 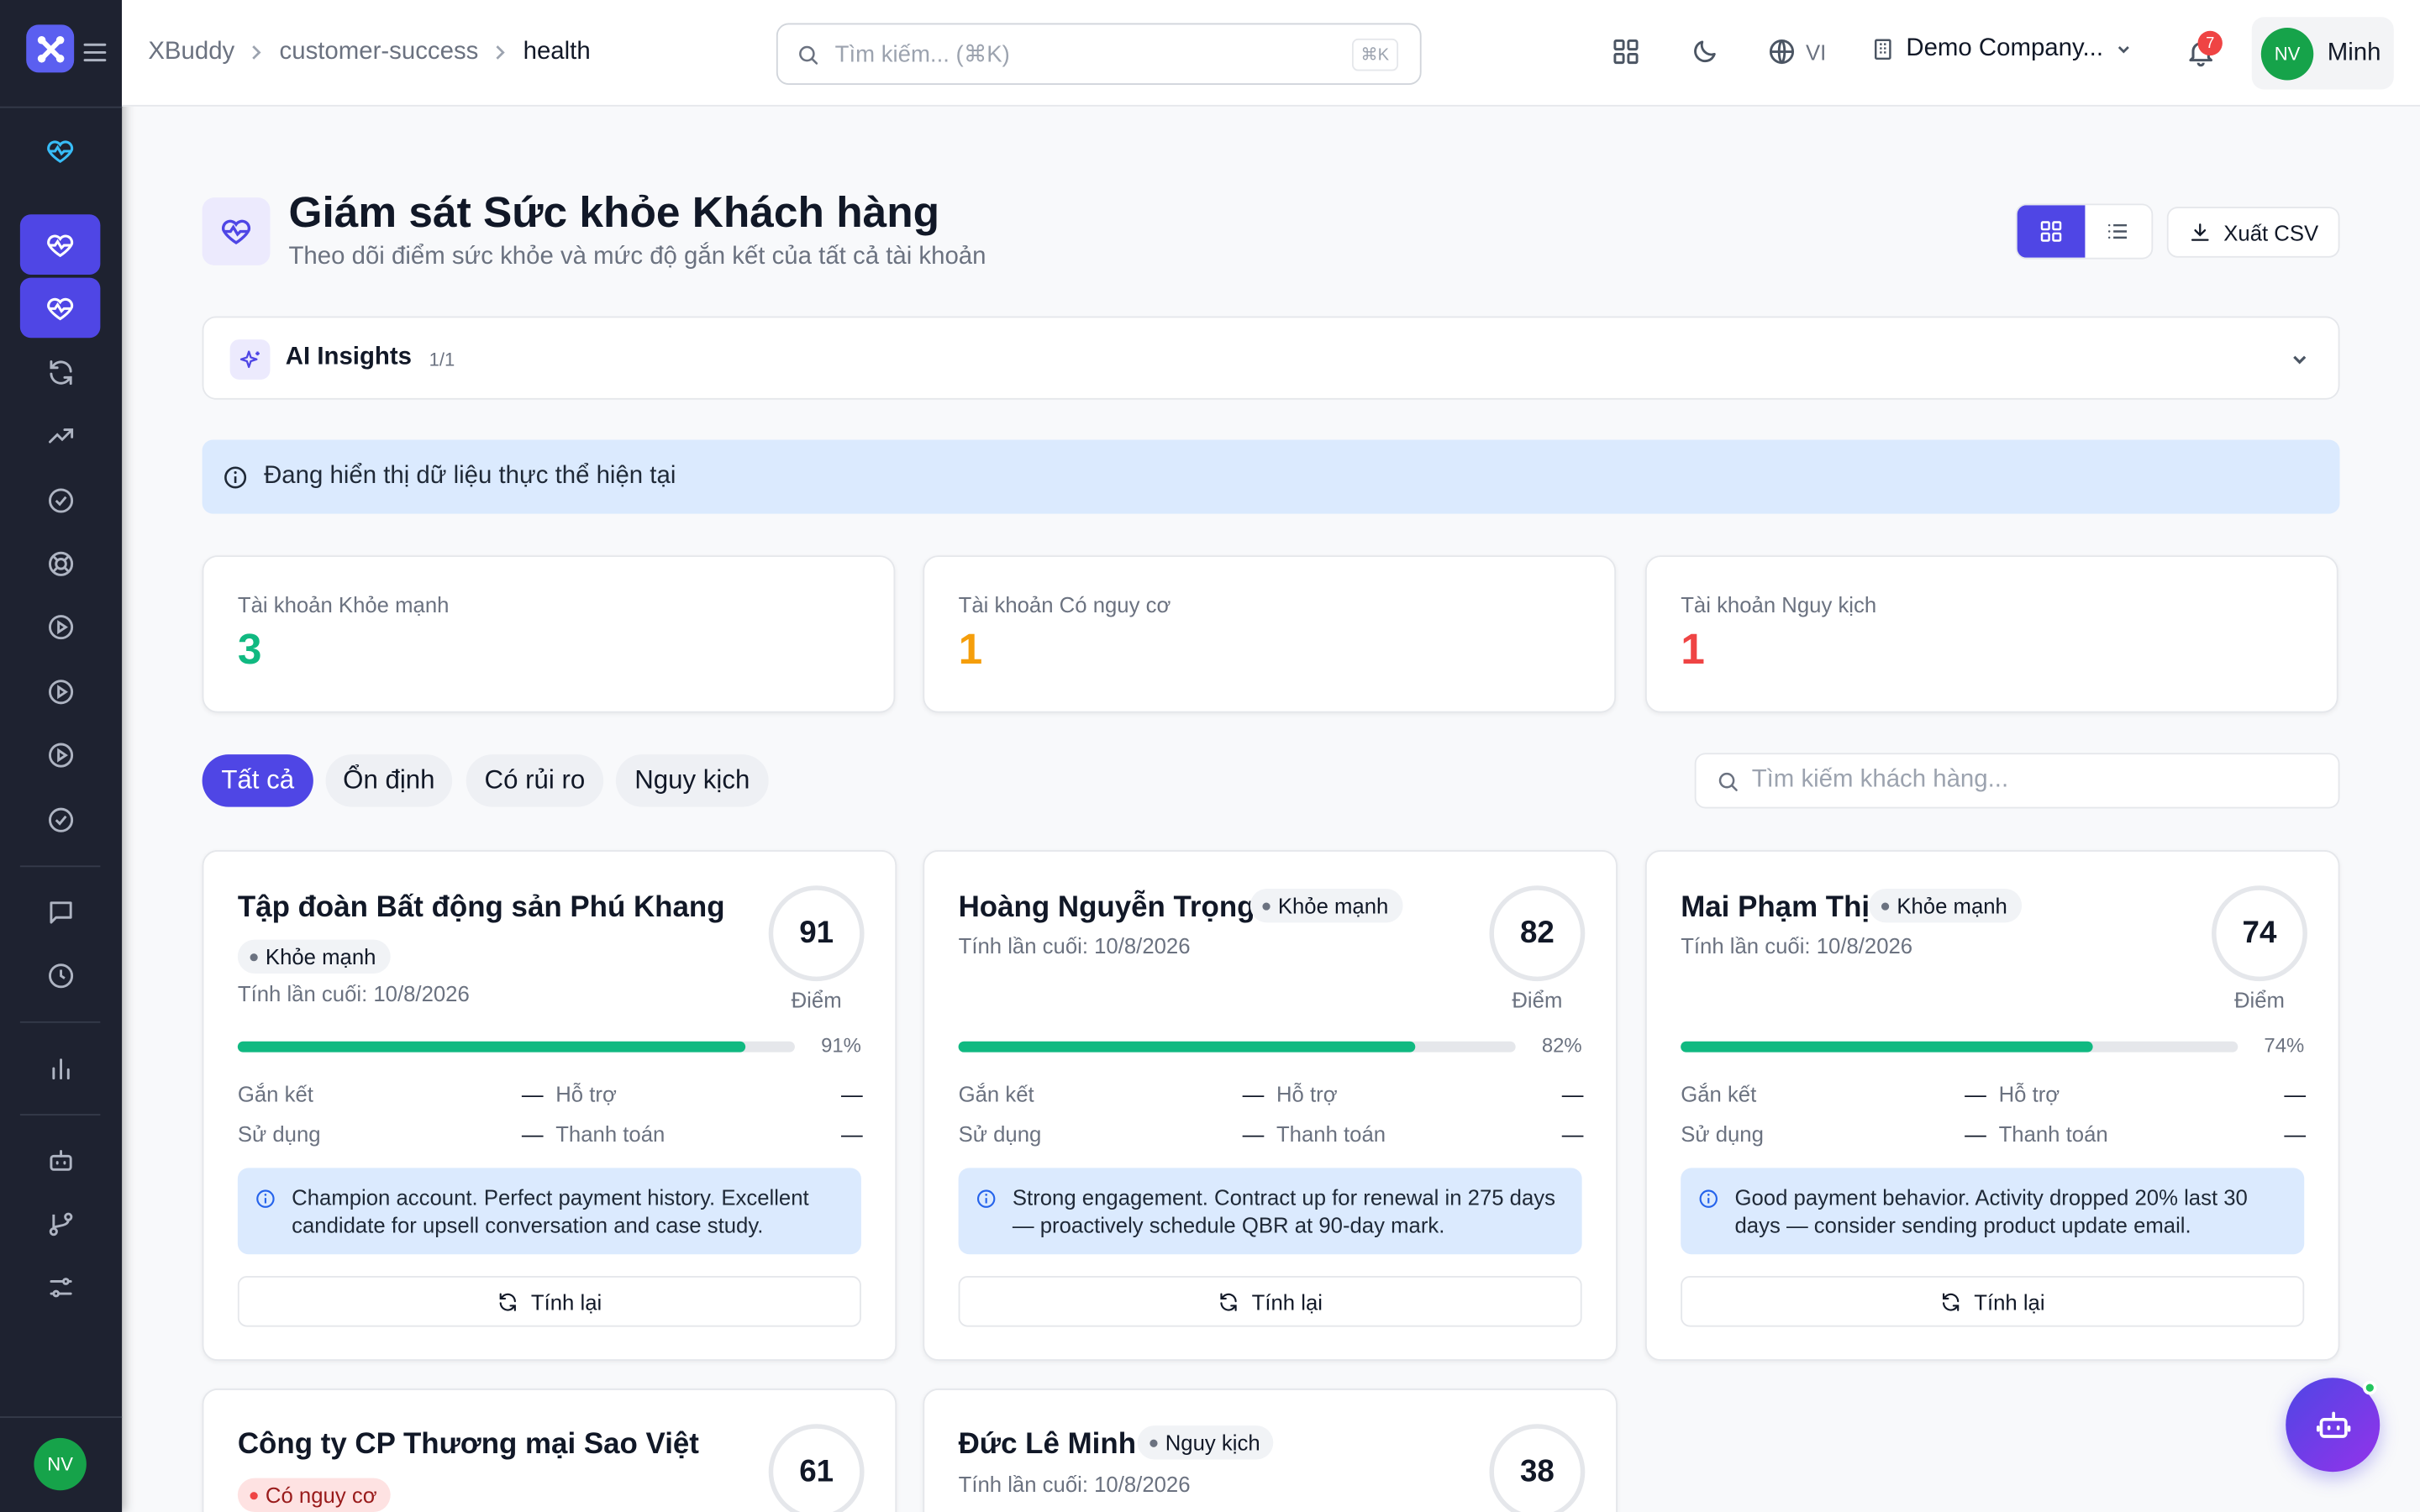 What do you see at coordinates (60, 244) in the screenshot?
I see `sidebar-item-health` at bounding box center [60, 244].